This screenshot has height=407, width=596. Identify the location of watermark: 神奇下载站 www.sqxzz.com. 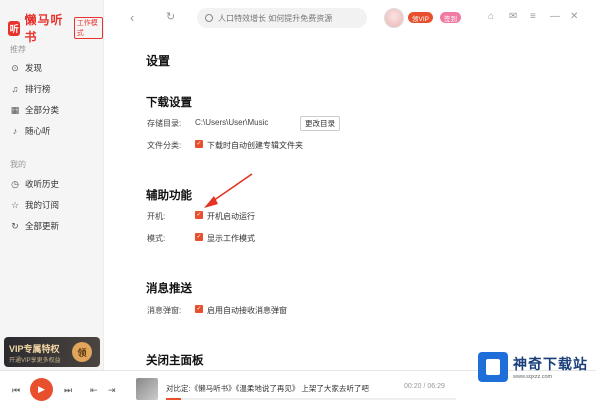
(535, 367).